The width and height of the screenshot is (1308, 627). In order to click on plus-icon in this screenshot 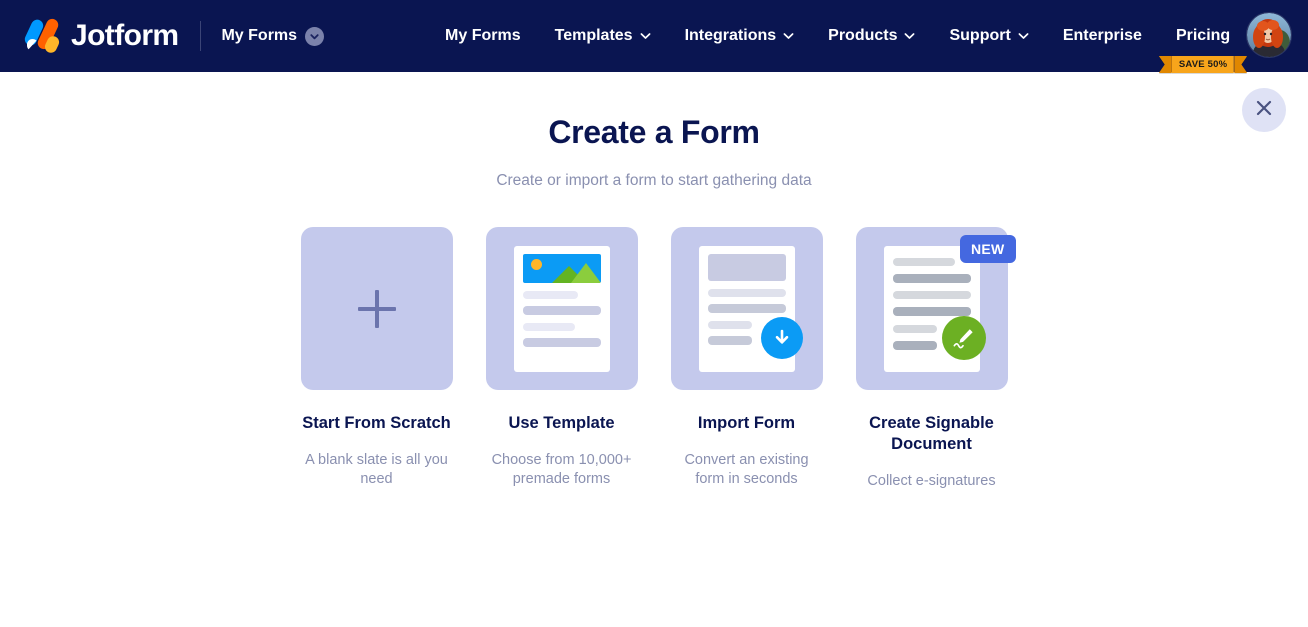, I will do `click(376, 308)`.